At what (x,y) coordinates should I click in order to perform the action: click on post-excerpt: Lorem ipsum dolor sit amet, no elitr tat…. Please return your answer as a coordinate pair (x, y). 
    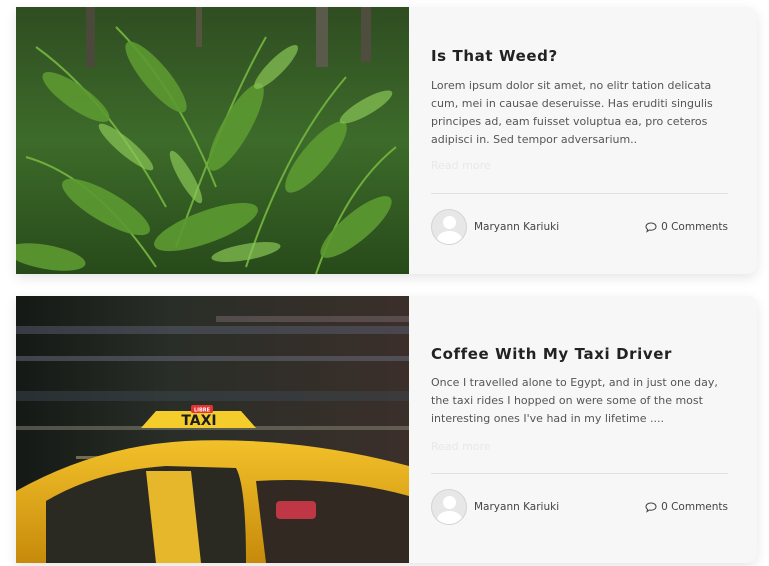
    Looking at the image, I should click on (572, 112).